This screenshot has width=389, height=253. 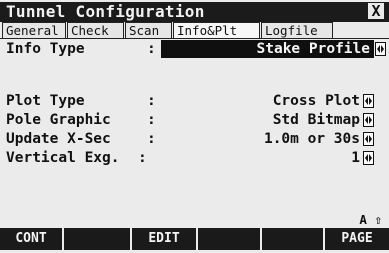 What do you see at coordinates (151, 49) in the screenshot?
I see `info-type-colon: :` at bounding box center [151, 49].